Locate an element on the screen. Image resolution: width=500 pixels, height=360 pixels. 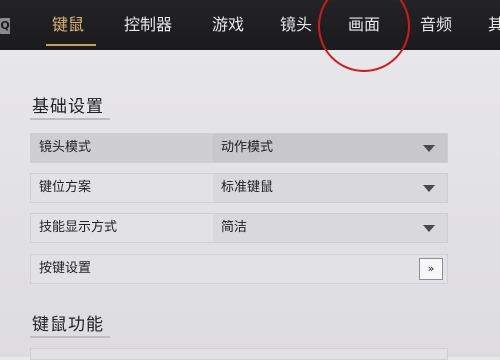
skill-display-dropdown: 简洁 is located at coordinates (330, 228).